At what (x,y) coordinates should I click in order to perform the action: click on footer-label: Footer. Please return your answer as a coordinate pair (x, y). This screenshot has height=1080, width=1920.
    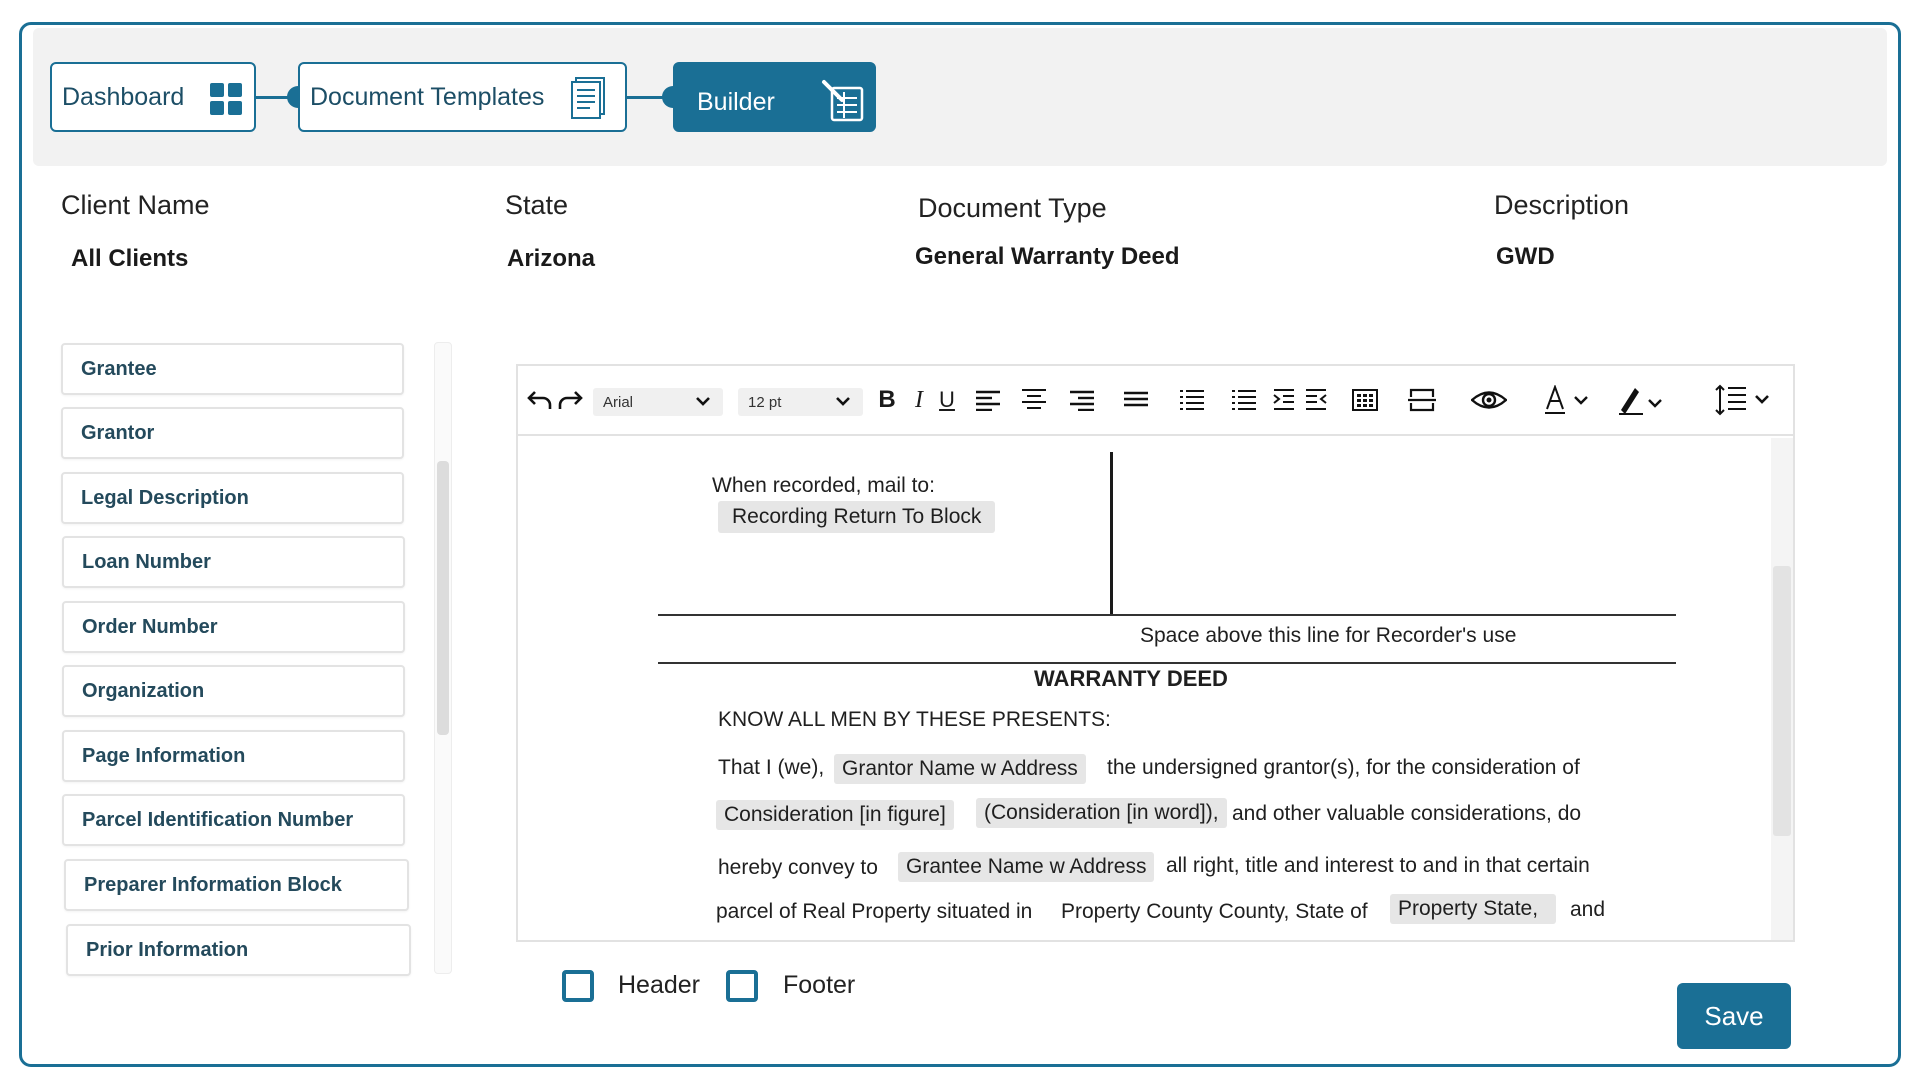
    Looking at the image, I should click on (819, 985).